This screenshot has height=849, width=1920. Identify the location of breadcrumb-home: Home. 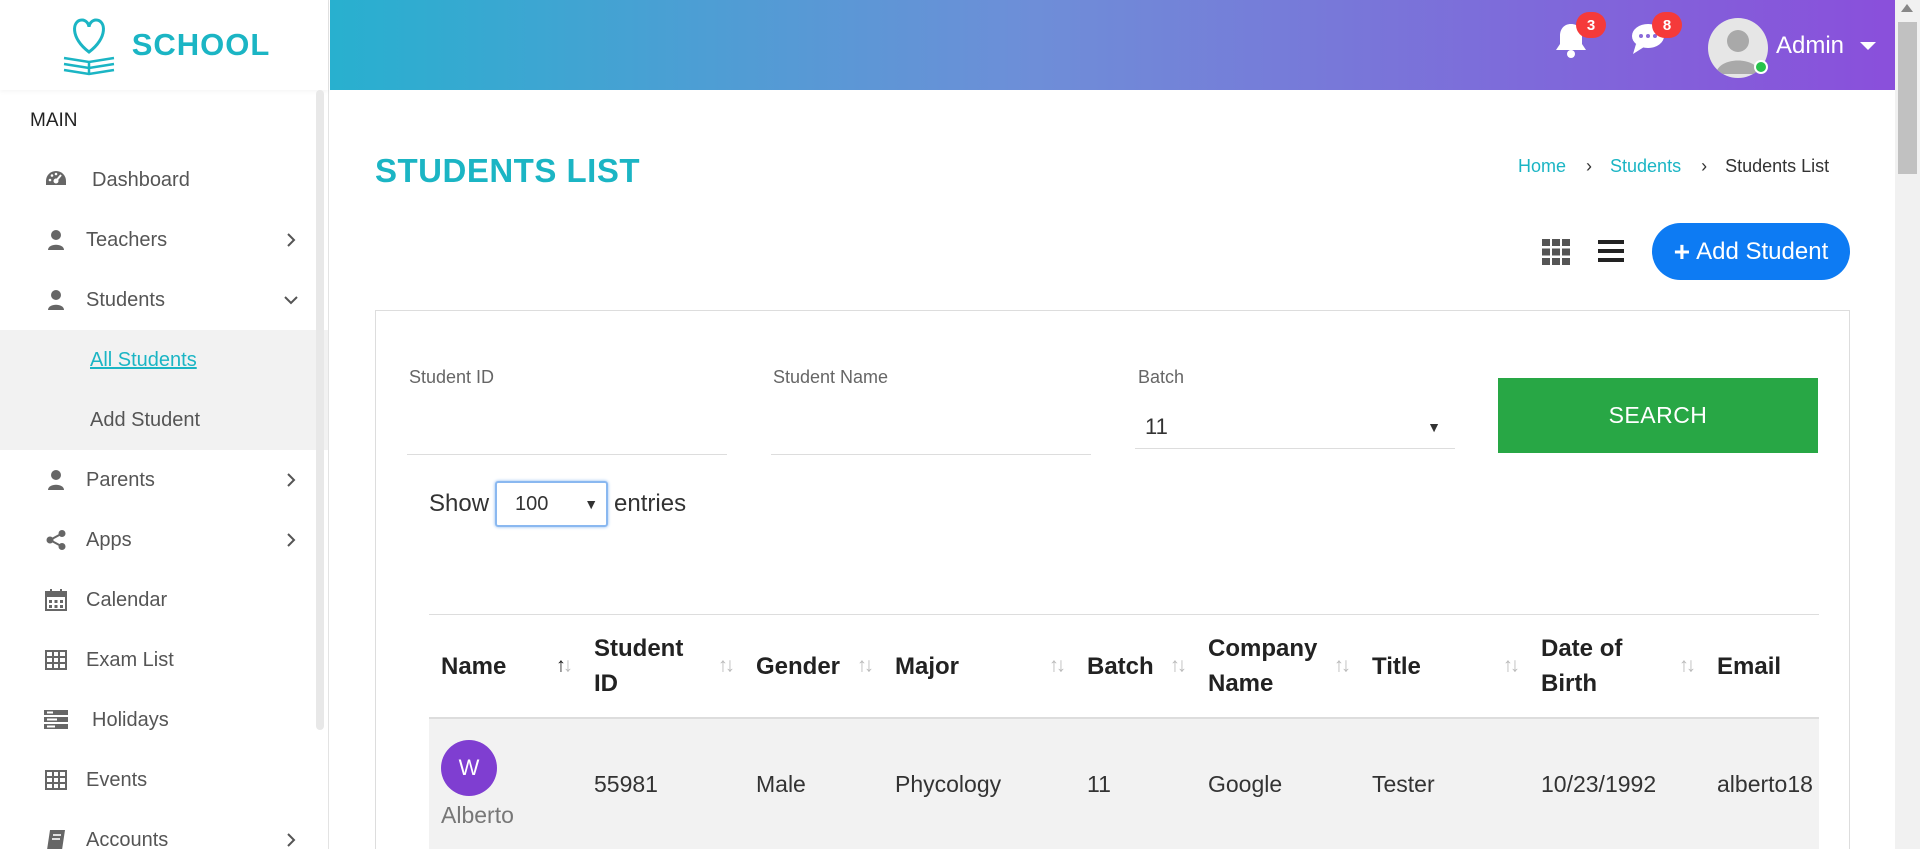
(1542, 166).